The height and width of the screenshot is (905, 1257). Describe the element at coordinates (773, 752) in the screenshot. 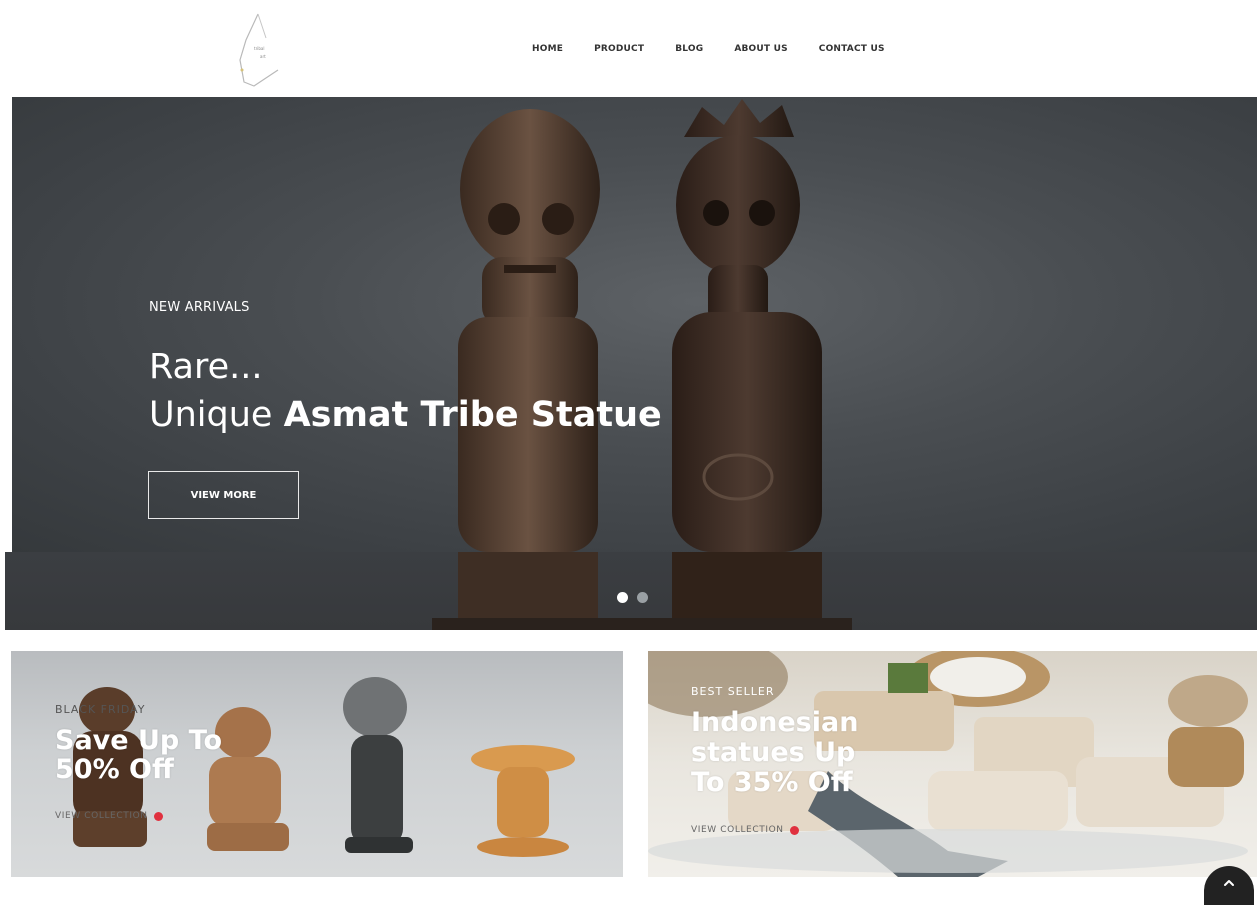

I see `best-seller-title-line2: statues Up` at that location.